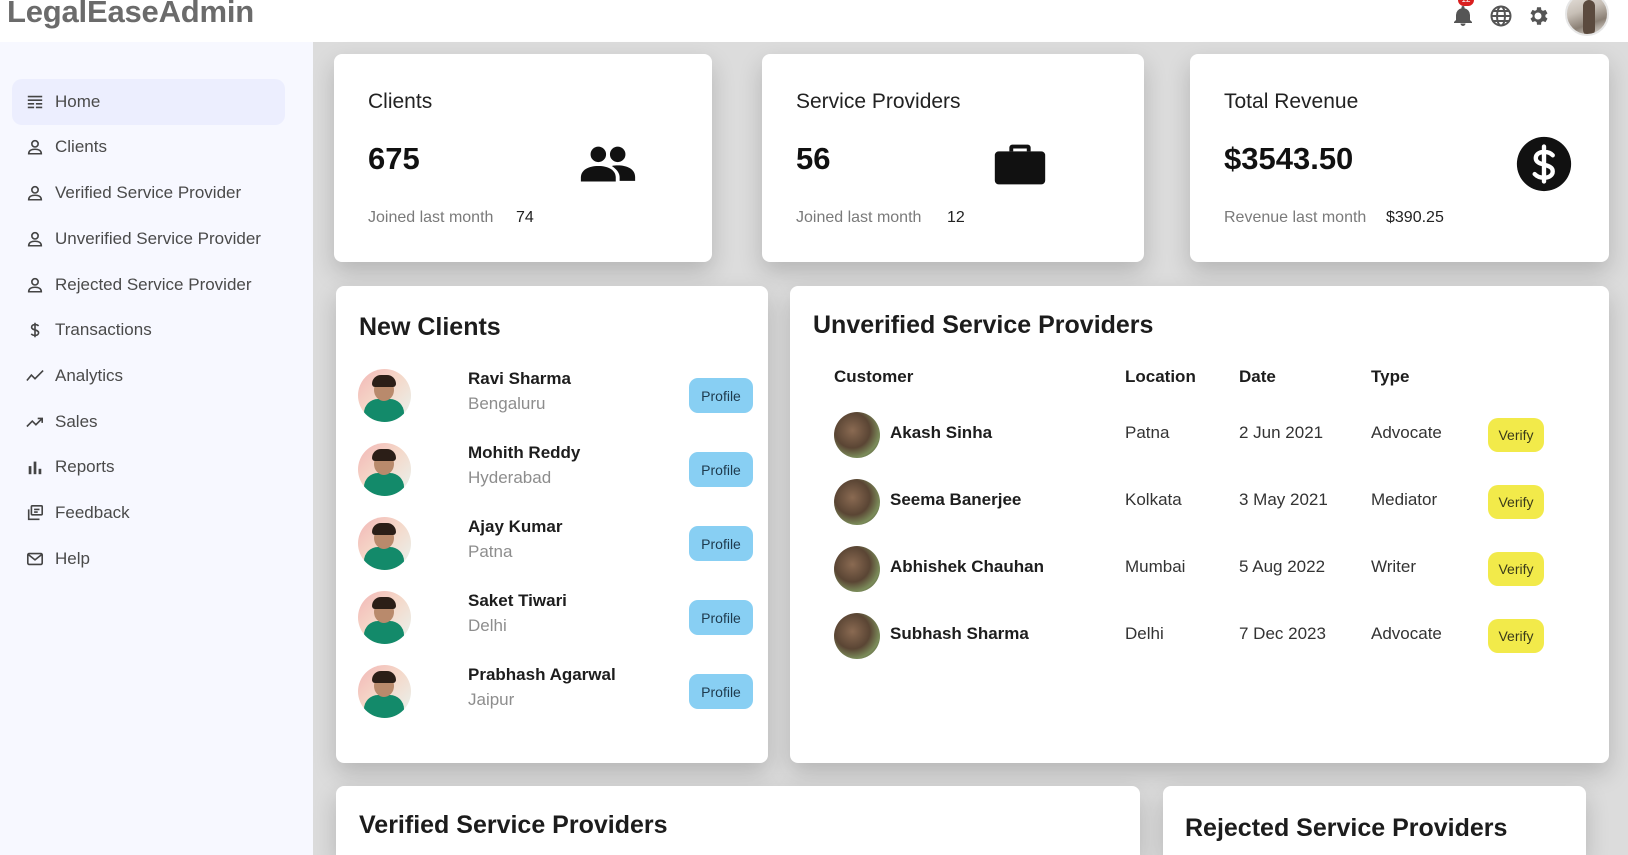 This screenshot has height=855, width=1628. Describe the element at coordinates (103, 329) in the screenshot. I see `sidebar-item-label: Transactions` at that location.